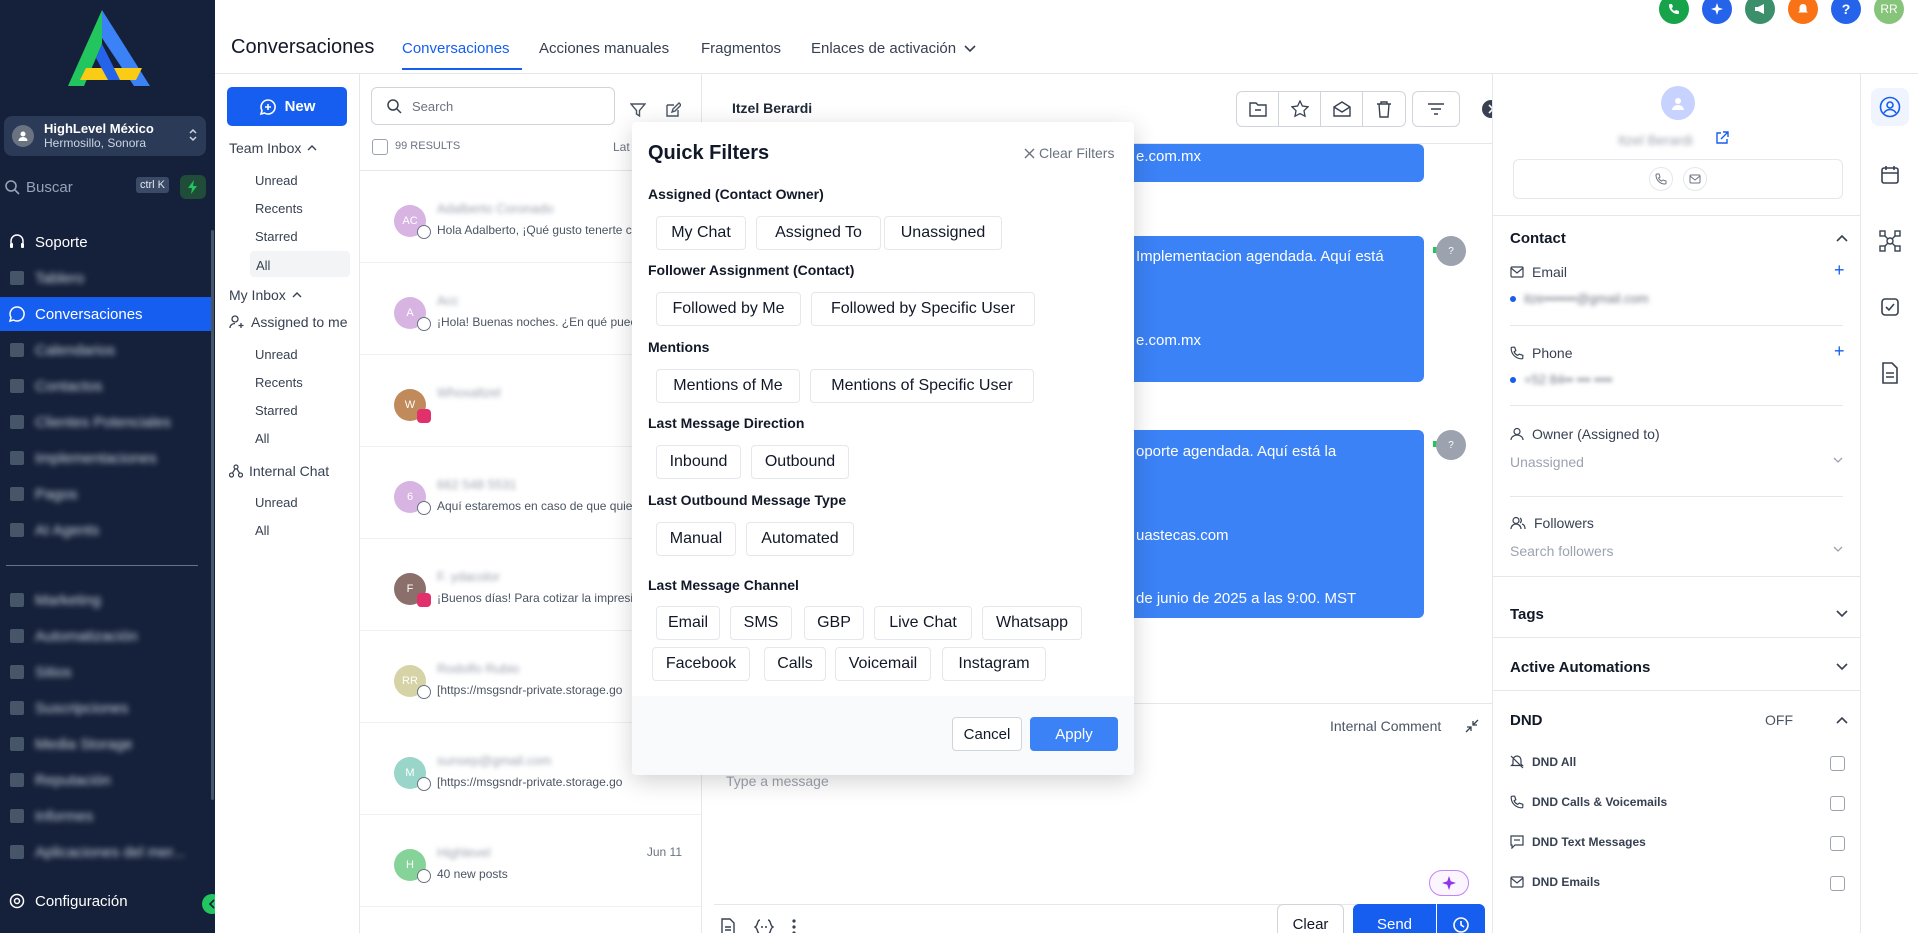 The height and width of the screenshot is (933, 1918). I want to click on call-contact-button, so click(1661, 179).